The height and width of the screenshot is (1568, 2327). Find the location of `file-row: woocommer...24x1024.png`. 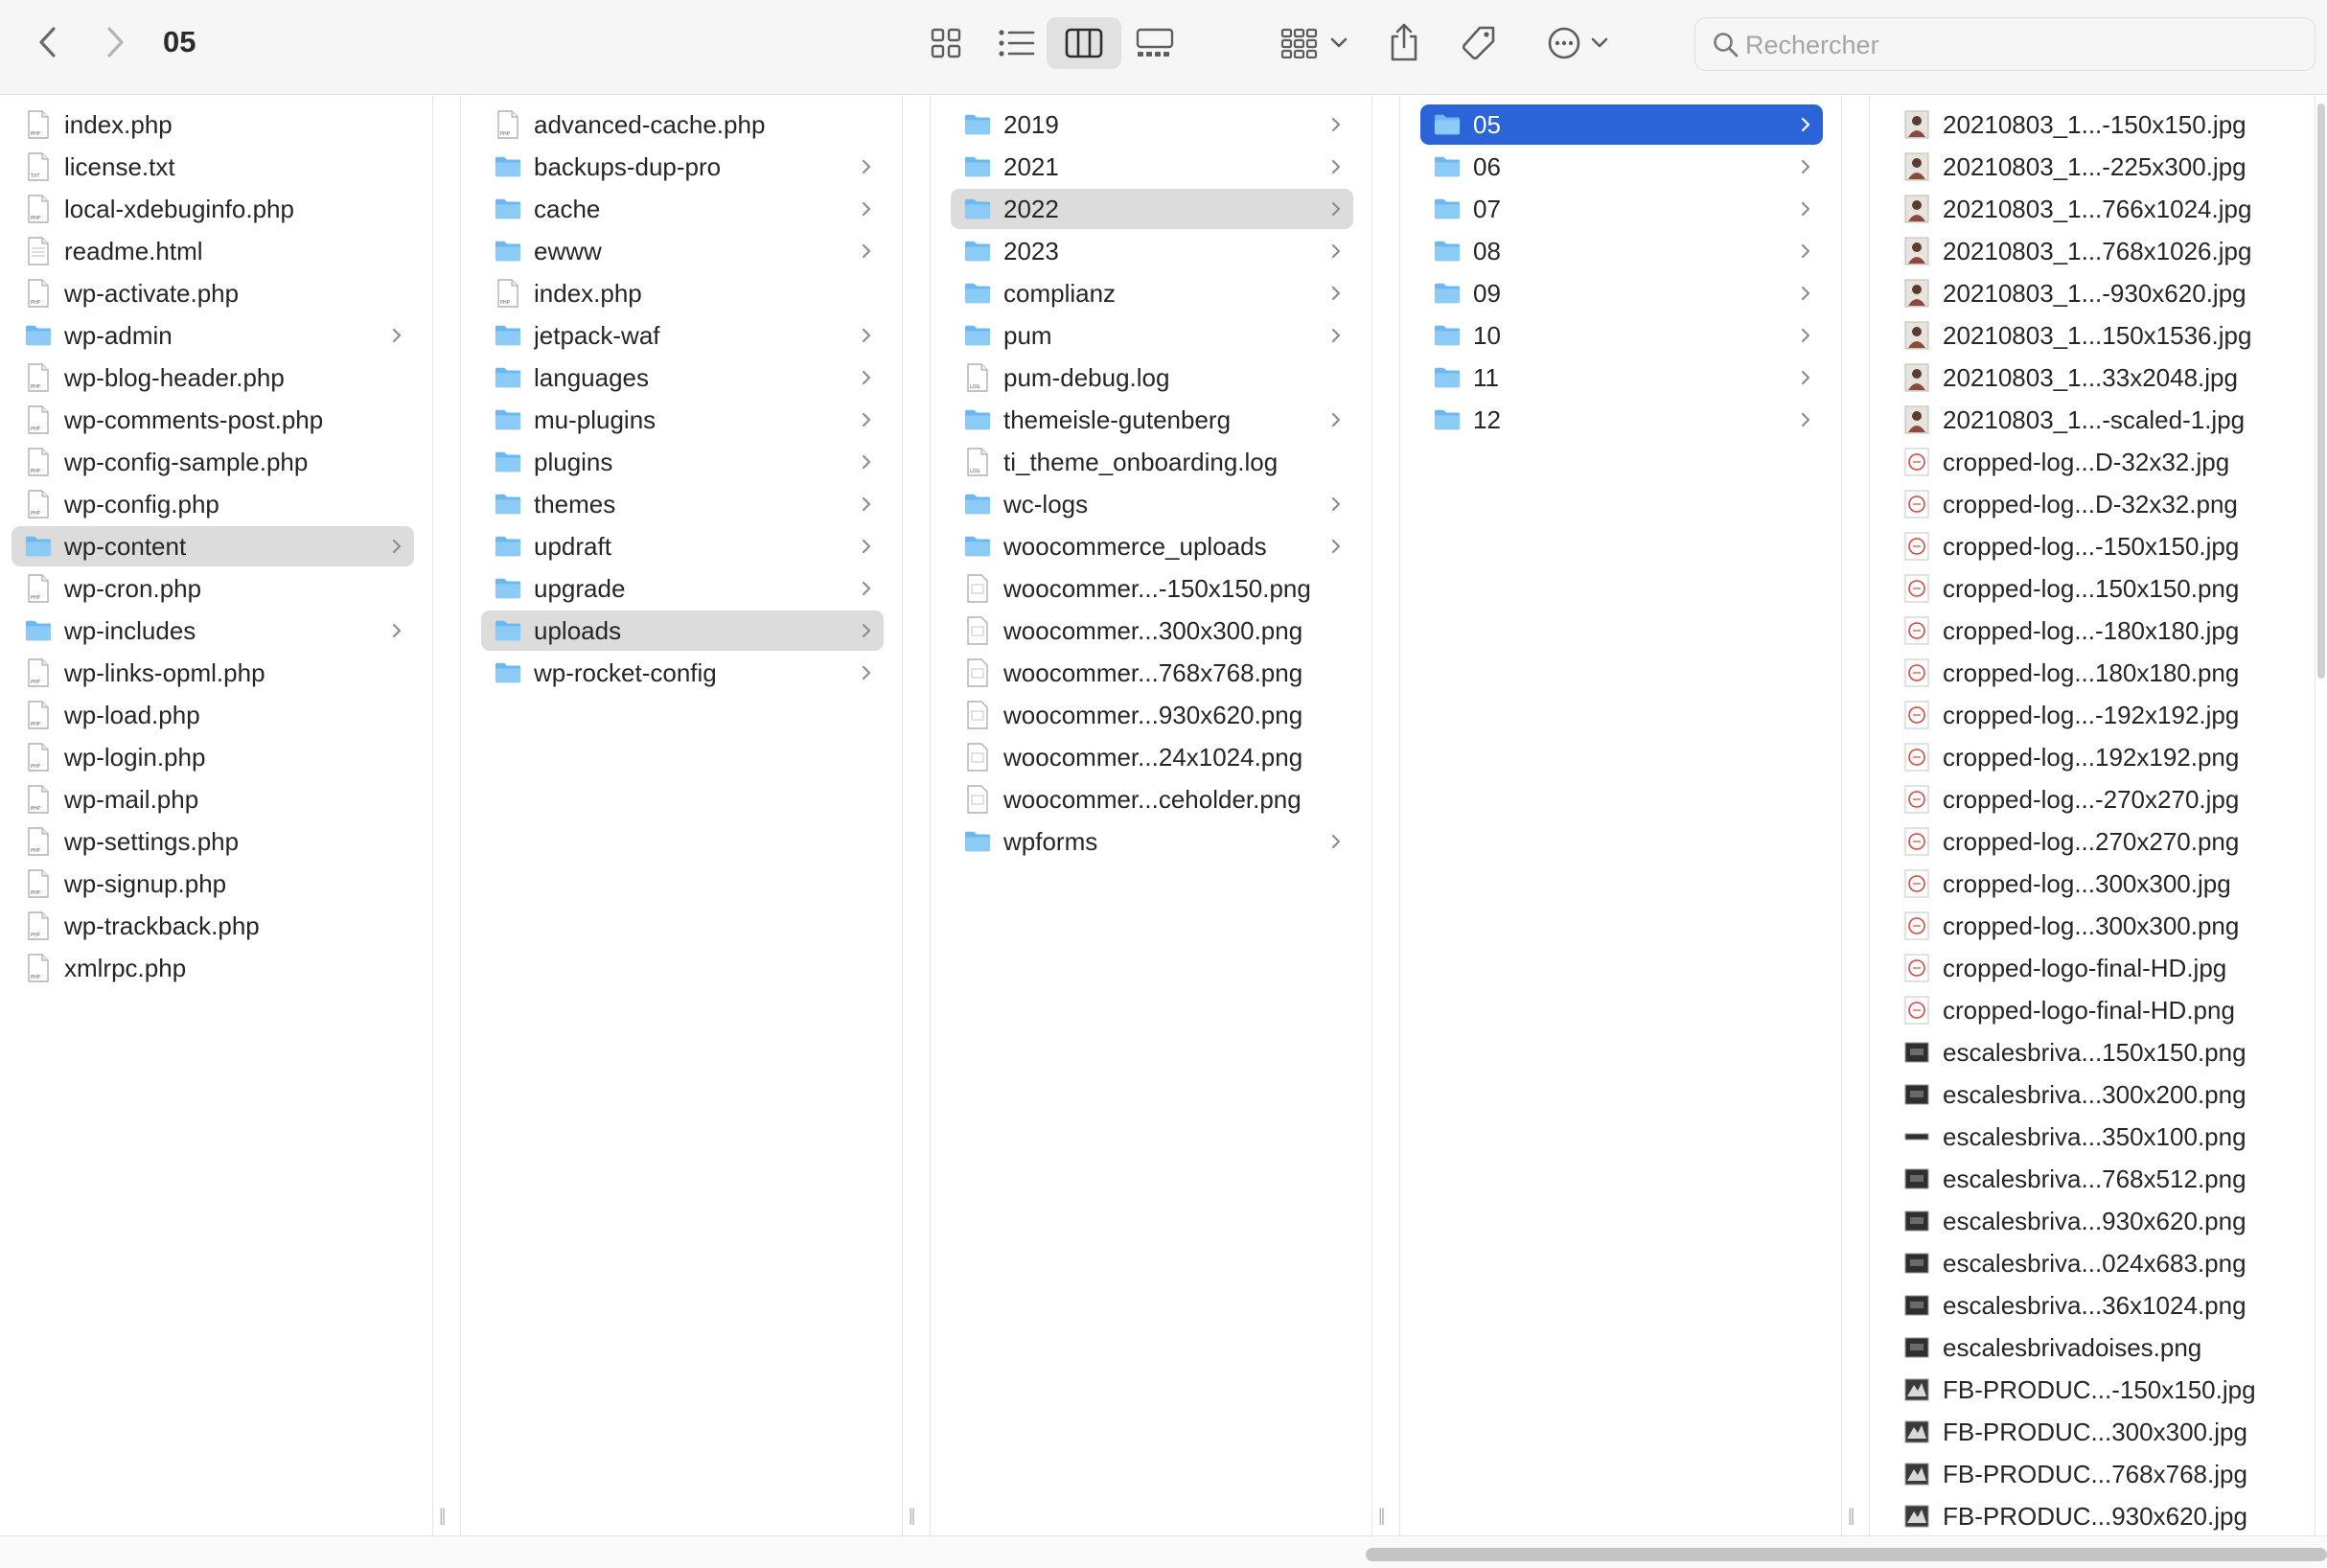

file-row: woocommer...24x1024.png is located at coordinates (1152, 757).